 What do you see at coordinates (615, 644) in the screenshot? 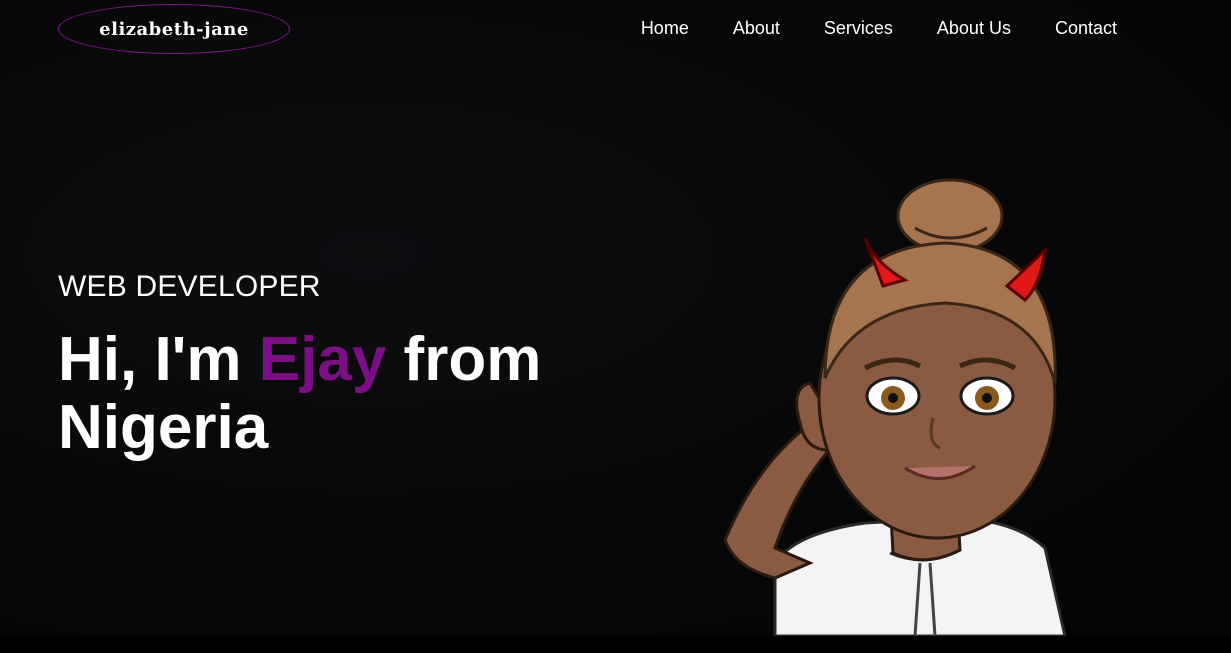
I see `bottom-bar` at bounding box center [615, 644].